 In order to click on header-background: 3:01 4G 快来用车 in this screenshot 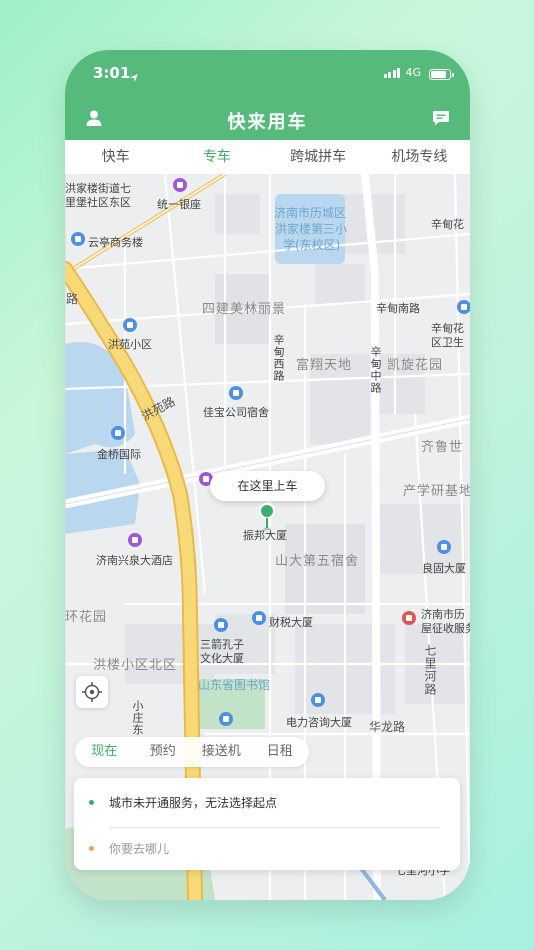, I will do `click(267, 95)`.